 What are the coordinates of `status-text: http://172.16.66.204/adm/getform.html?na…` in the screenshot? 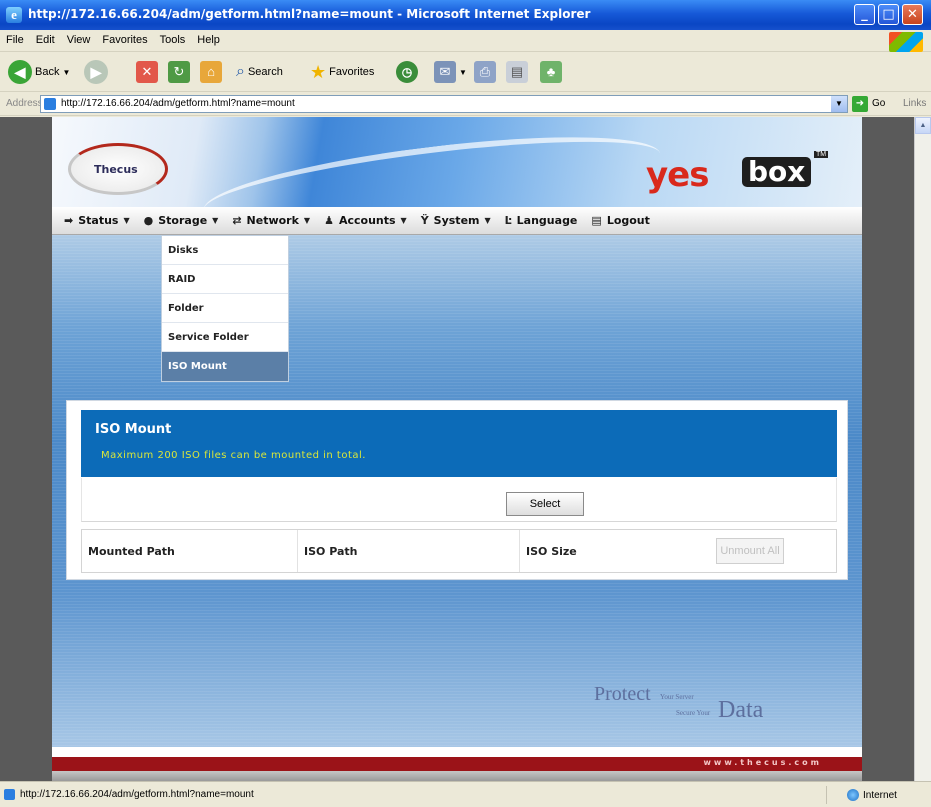 It's located at (137, 794).